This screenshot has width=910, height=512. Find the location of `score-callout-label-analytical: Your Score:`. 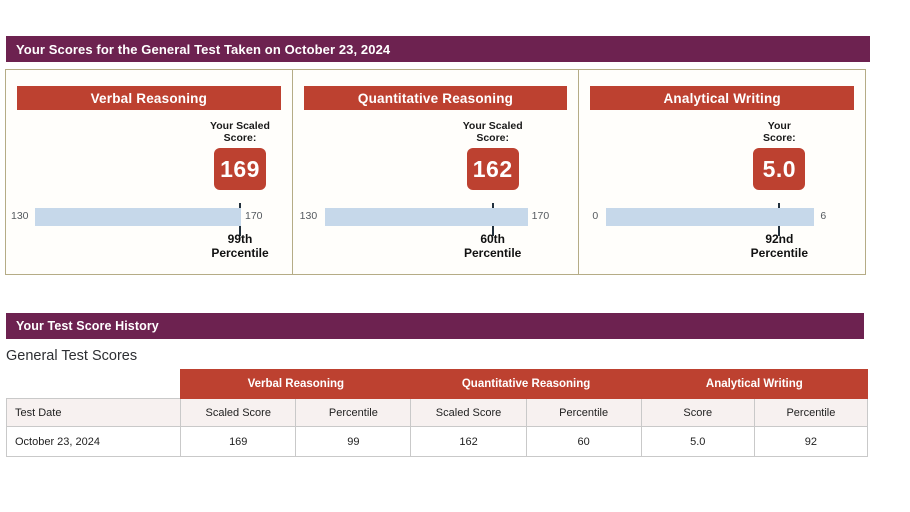

score-callout-label-analytical: Your Score: is located at coordinates (779, 132).